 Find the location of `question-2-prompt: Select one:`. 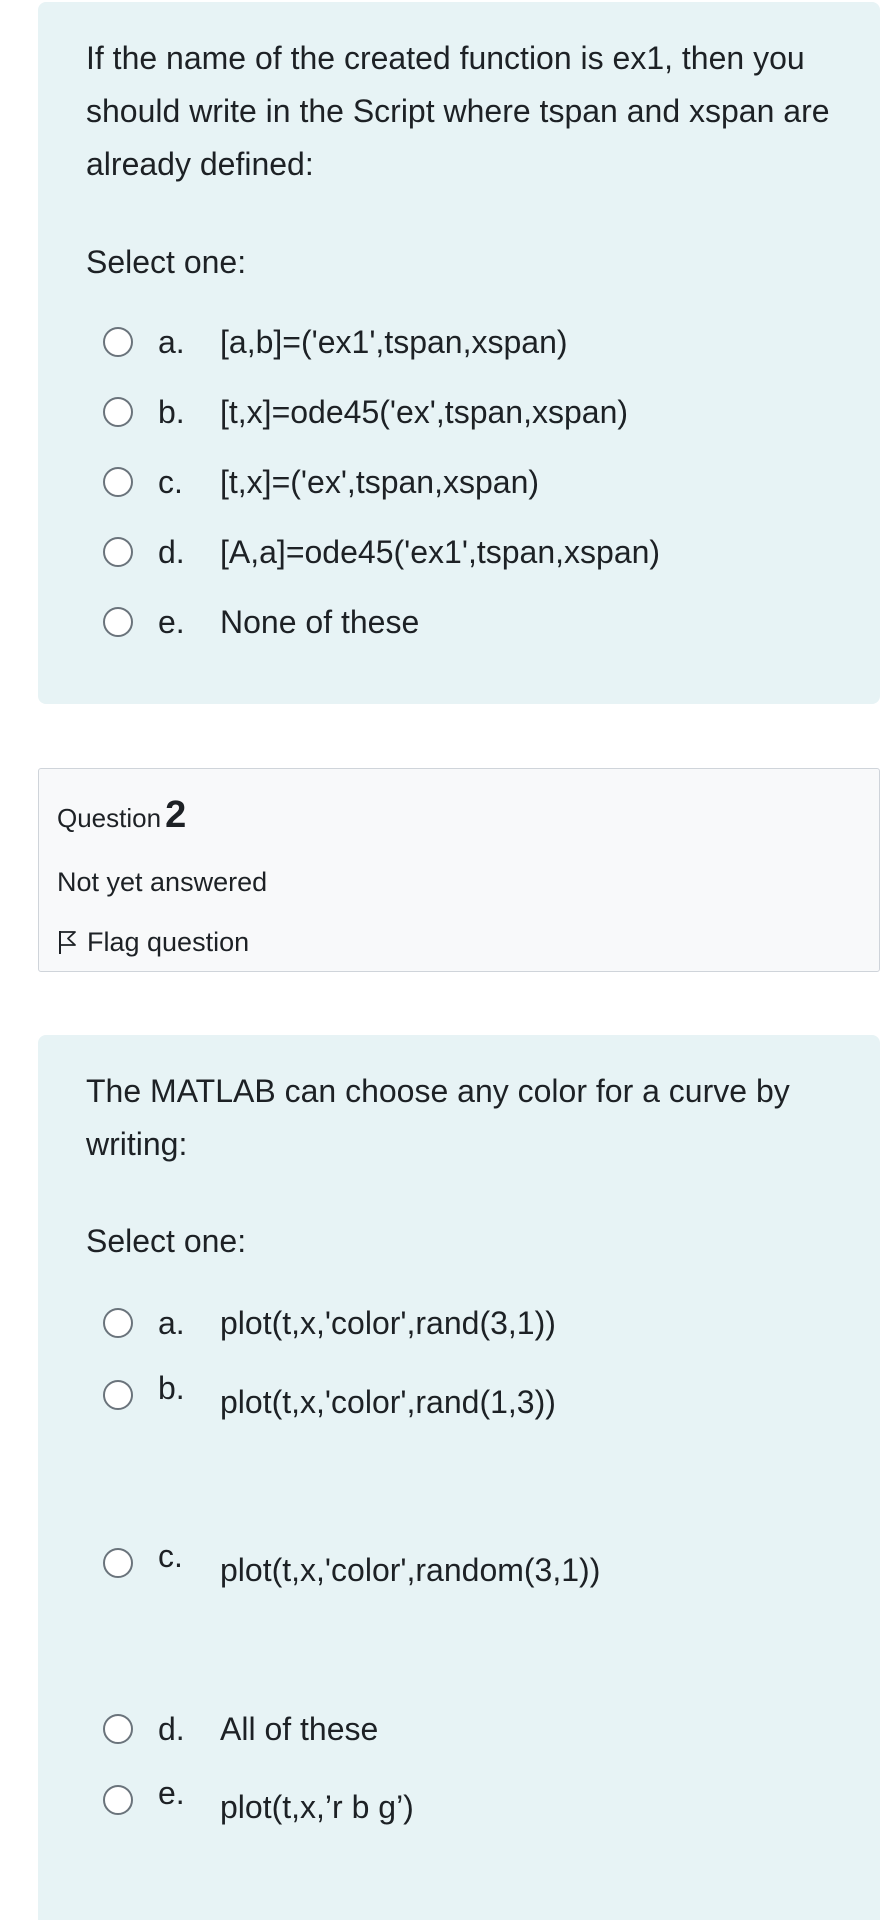

question-2-prompt: Select one: is located at coordinates (166, 1241).